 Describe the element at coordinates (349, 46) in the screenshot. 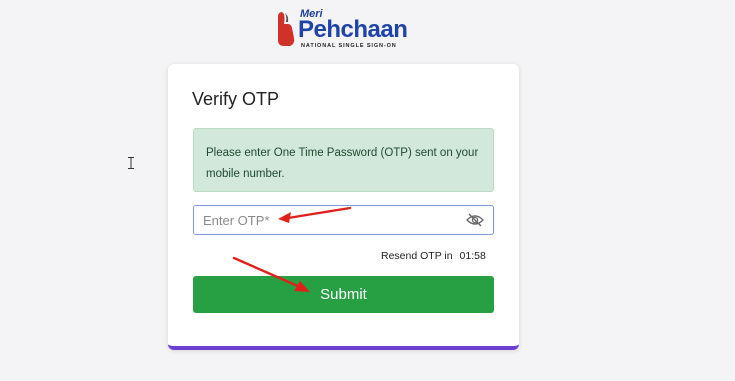

I see `logo-tagline: NATIONAL SINGLE SIGN-ON` at that location.